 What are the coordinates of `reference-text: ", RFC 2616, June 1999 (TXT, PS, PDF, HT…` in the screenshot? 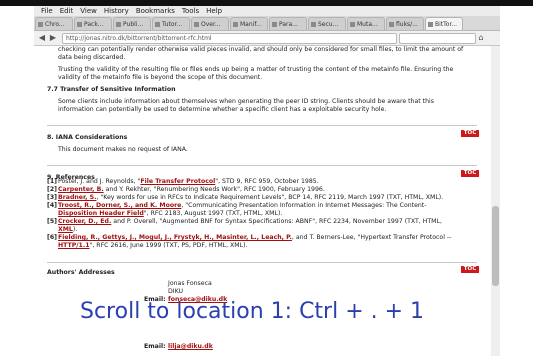 It's located at (168, 245).